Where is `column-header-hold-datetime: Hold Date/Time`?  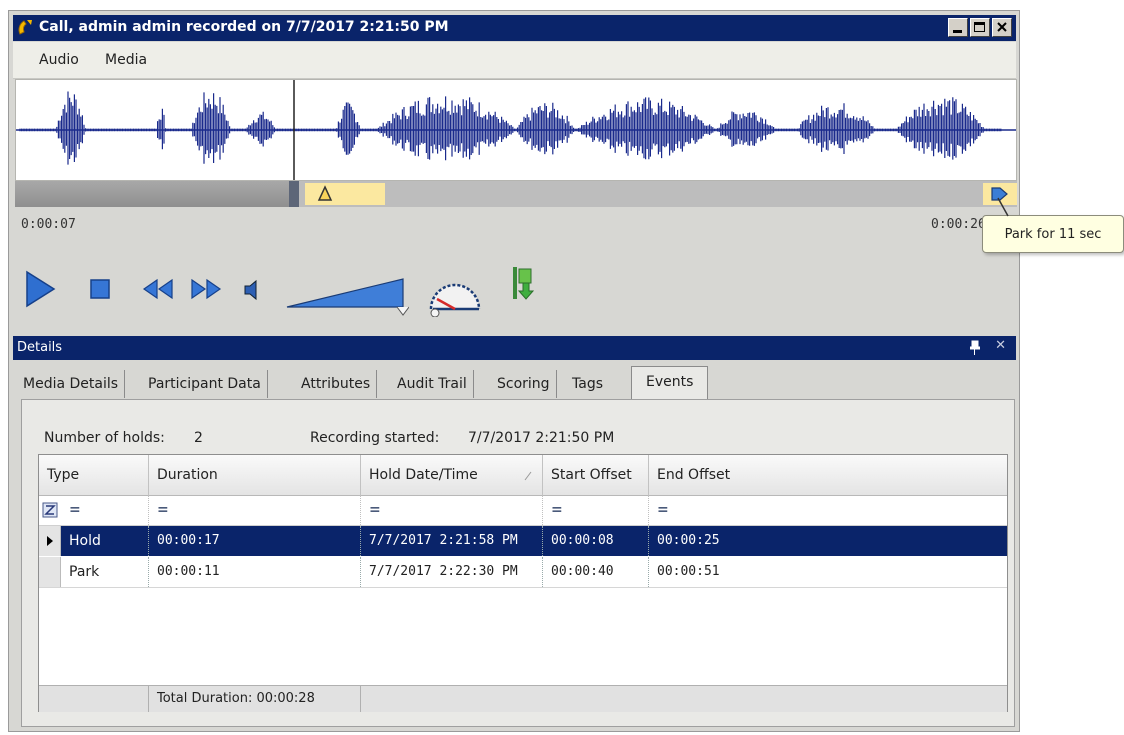
column-header-hold-datetime: Hold Date/Time is located at coordinates (452, 475).